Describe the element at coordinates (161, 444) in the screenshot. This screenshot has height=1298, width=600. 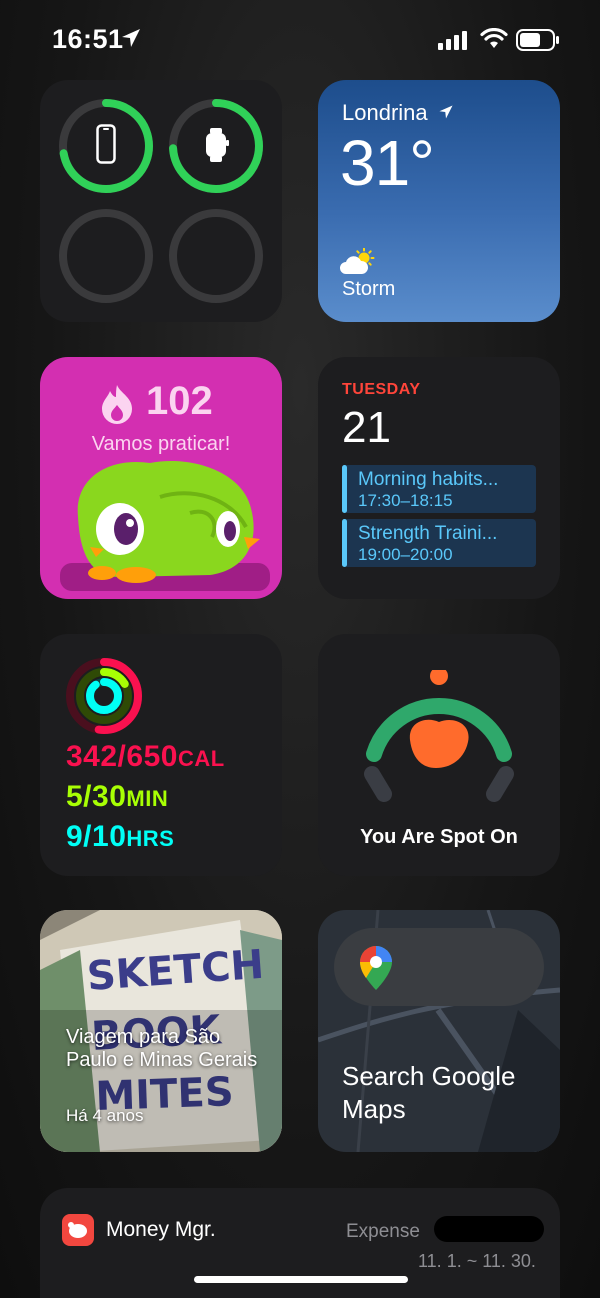
I see `duolingo-message: Vamos praticar!` at that location.